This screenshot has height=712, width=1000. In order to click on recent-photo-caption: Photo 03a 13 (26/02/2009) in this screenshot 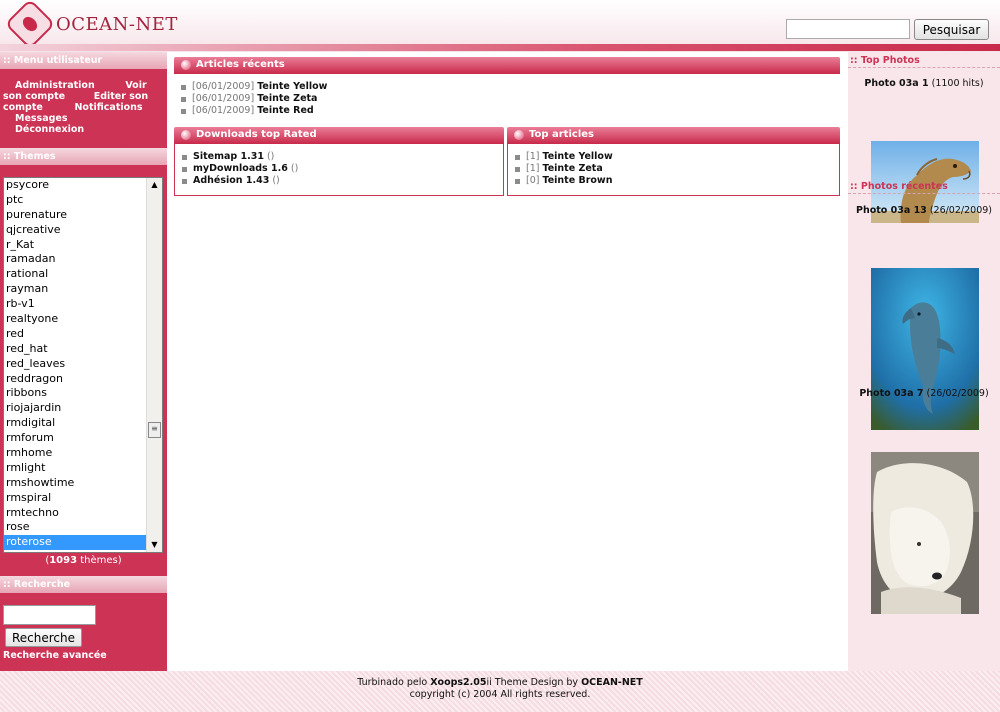, I will do `click(924, 210)`.